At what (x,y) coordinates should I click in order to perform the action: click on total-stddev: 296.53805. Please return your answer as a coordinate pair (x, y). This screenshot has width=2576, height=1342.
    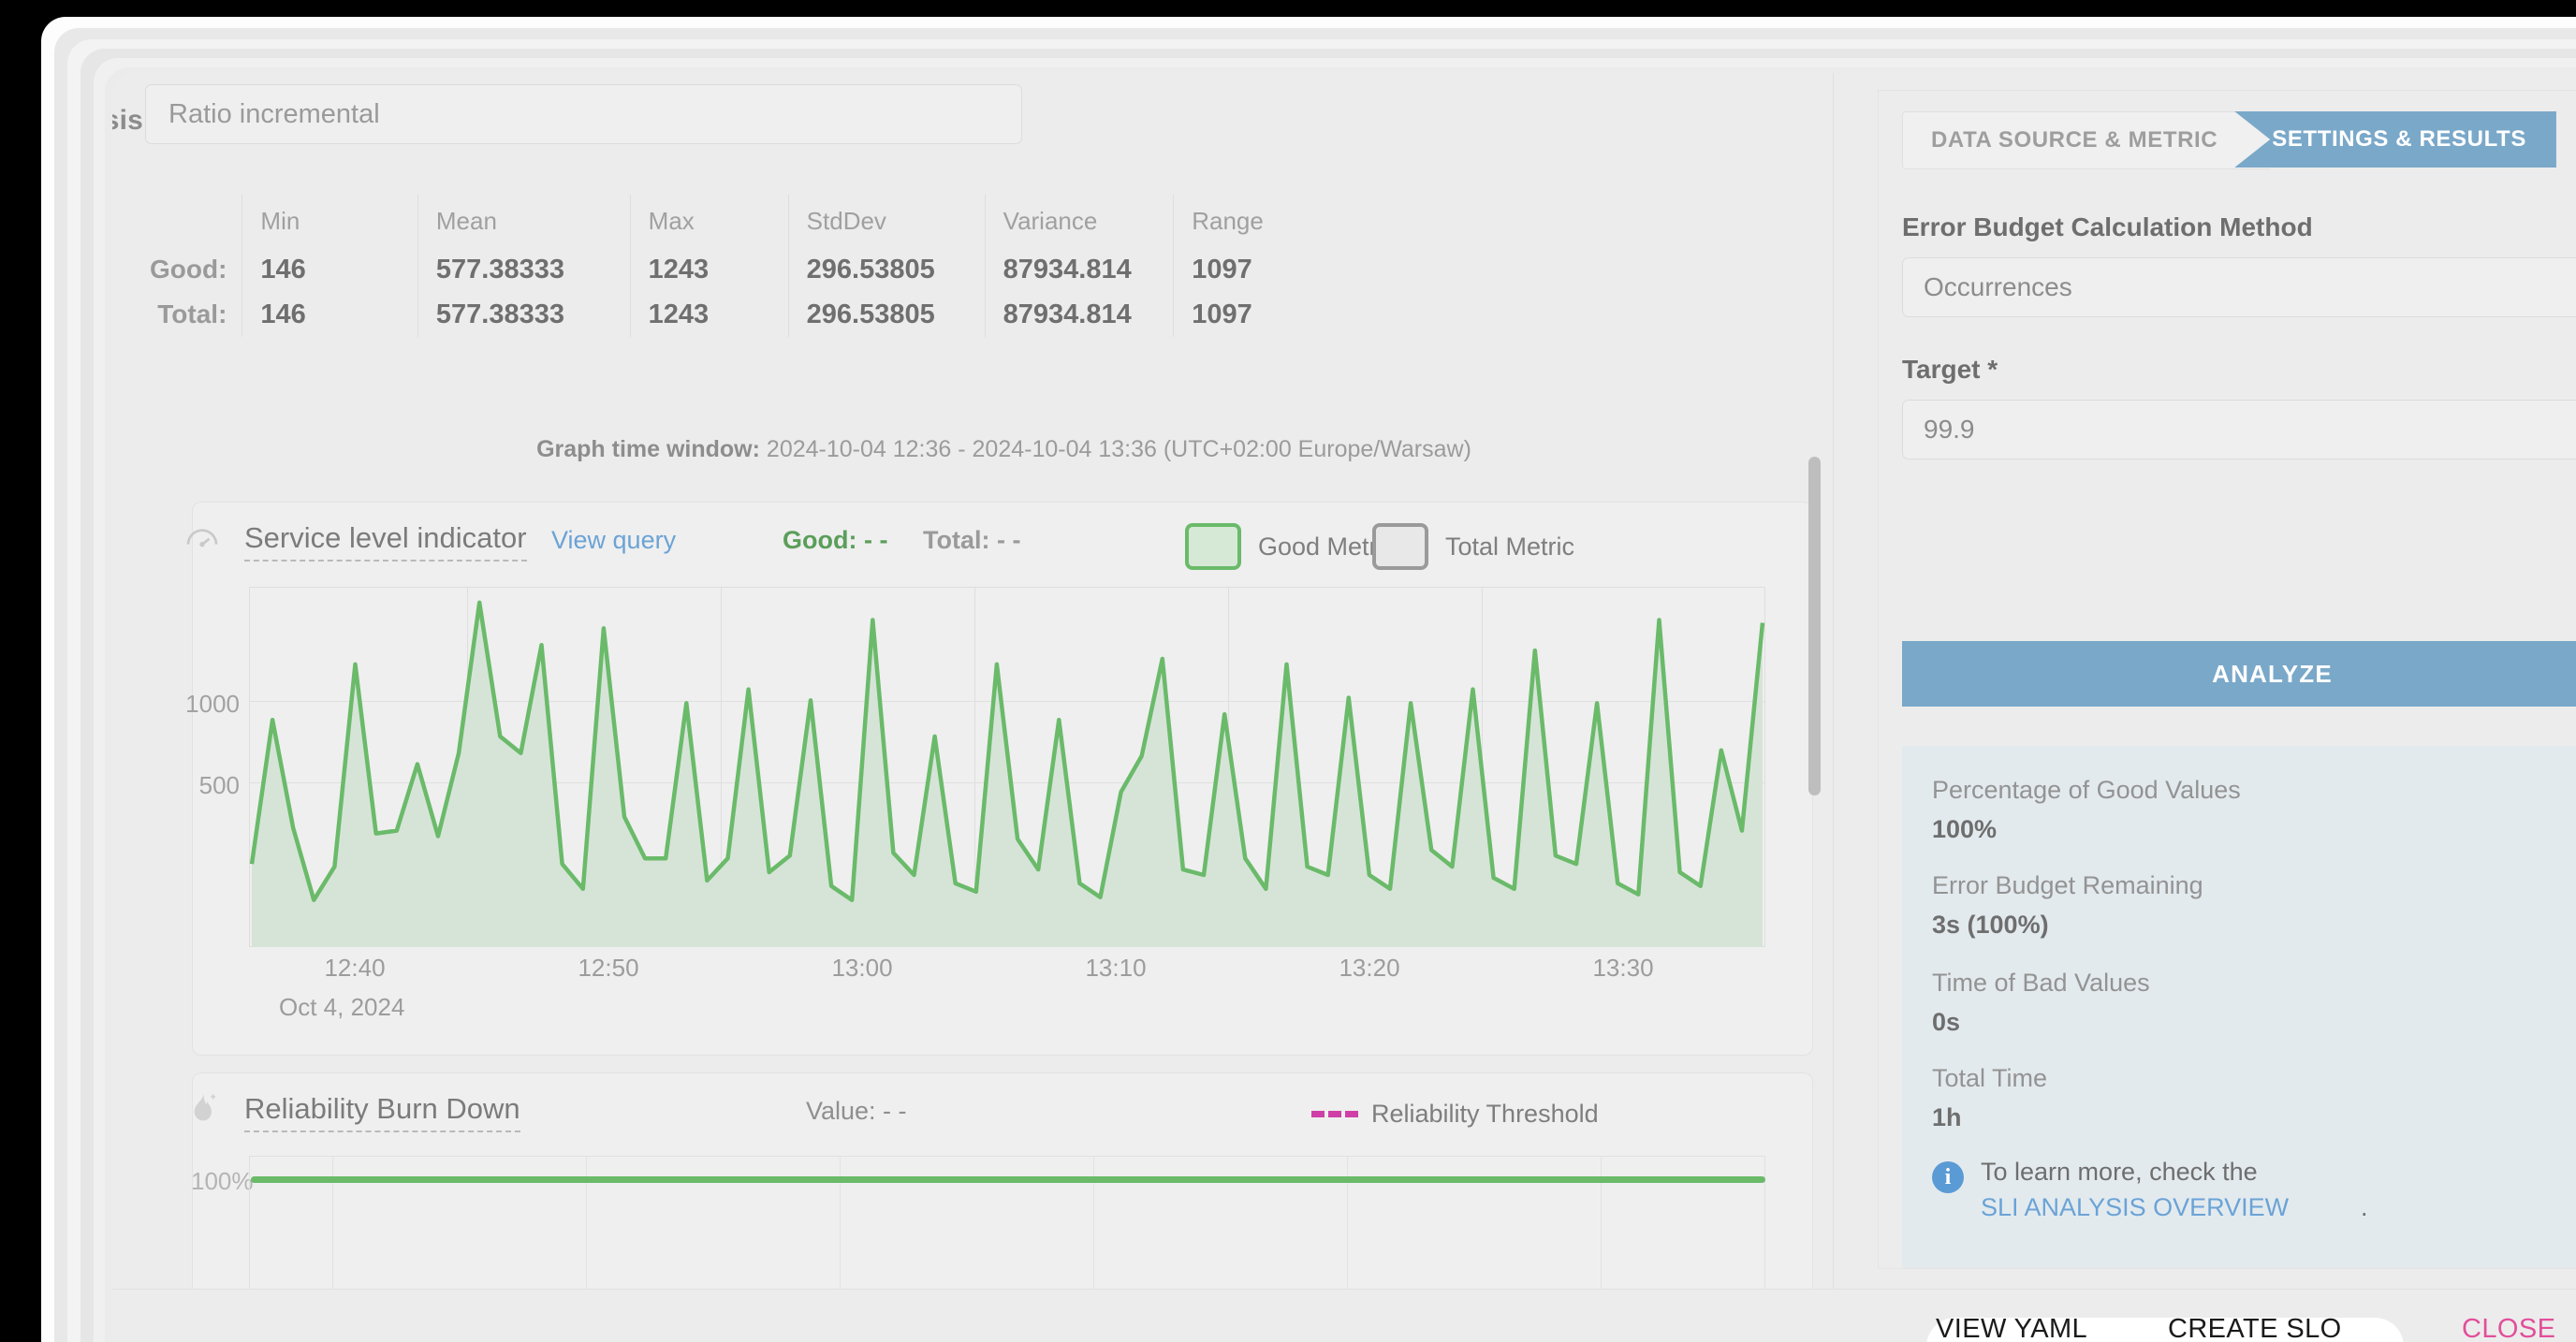
    Looking at the image, I should click on (886, 315).